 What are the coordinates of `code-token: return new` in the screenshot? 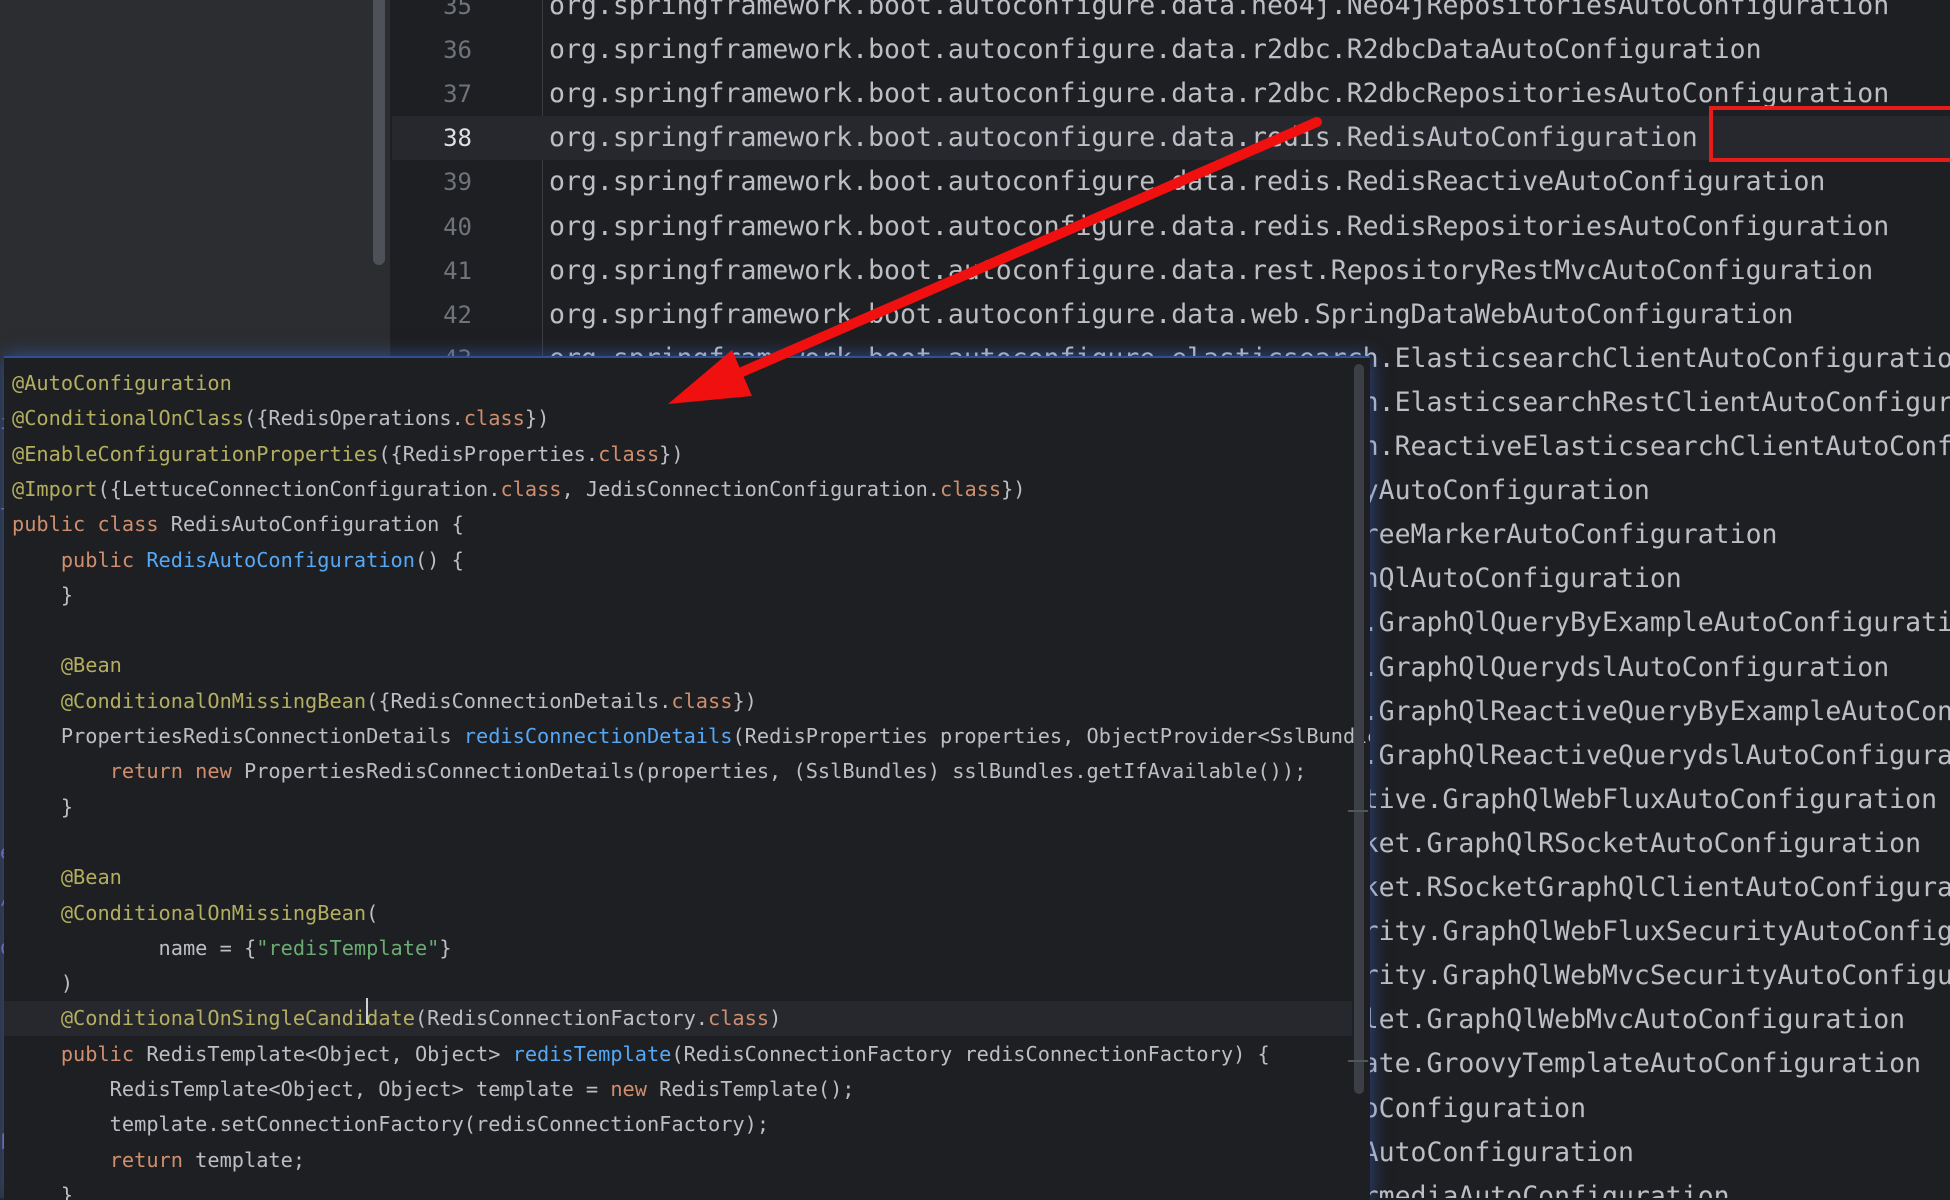 It's located at (177, 771).